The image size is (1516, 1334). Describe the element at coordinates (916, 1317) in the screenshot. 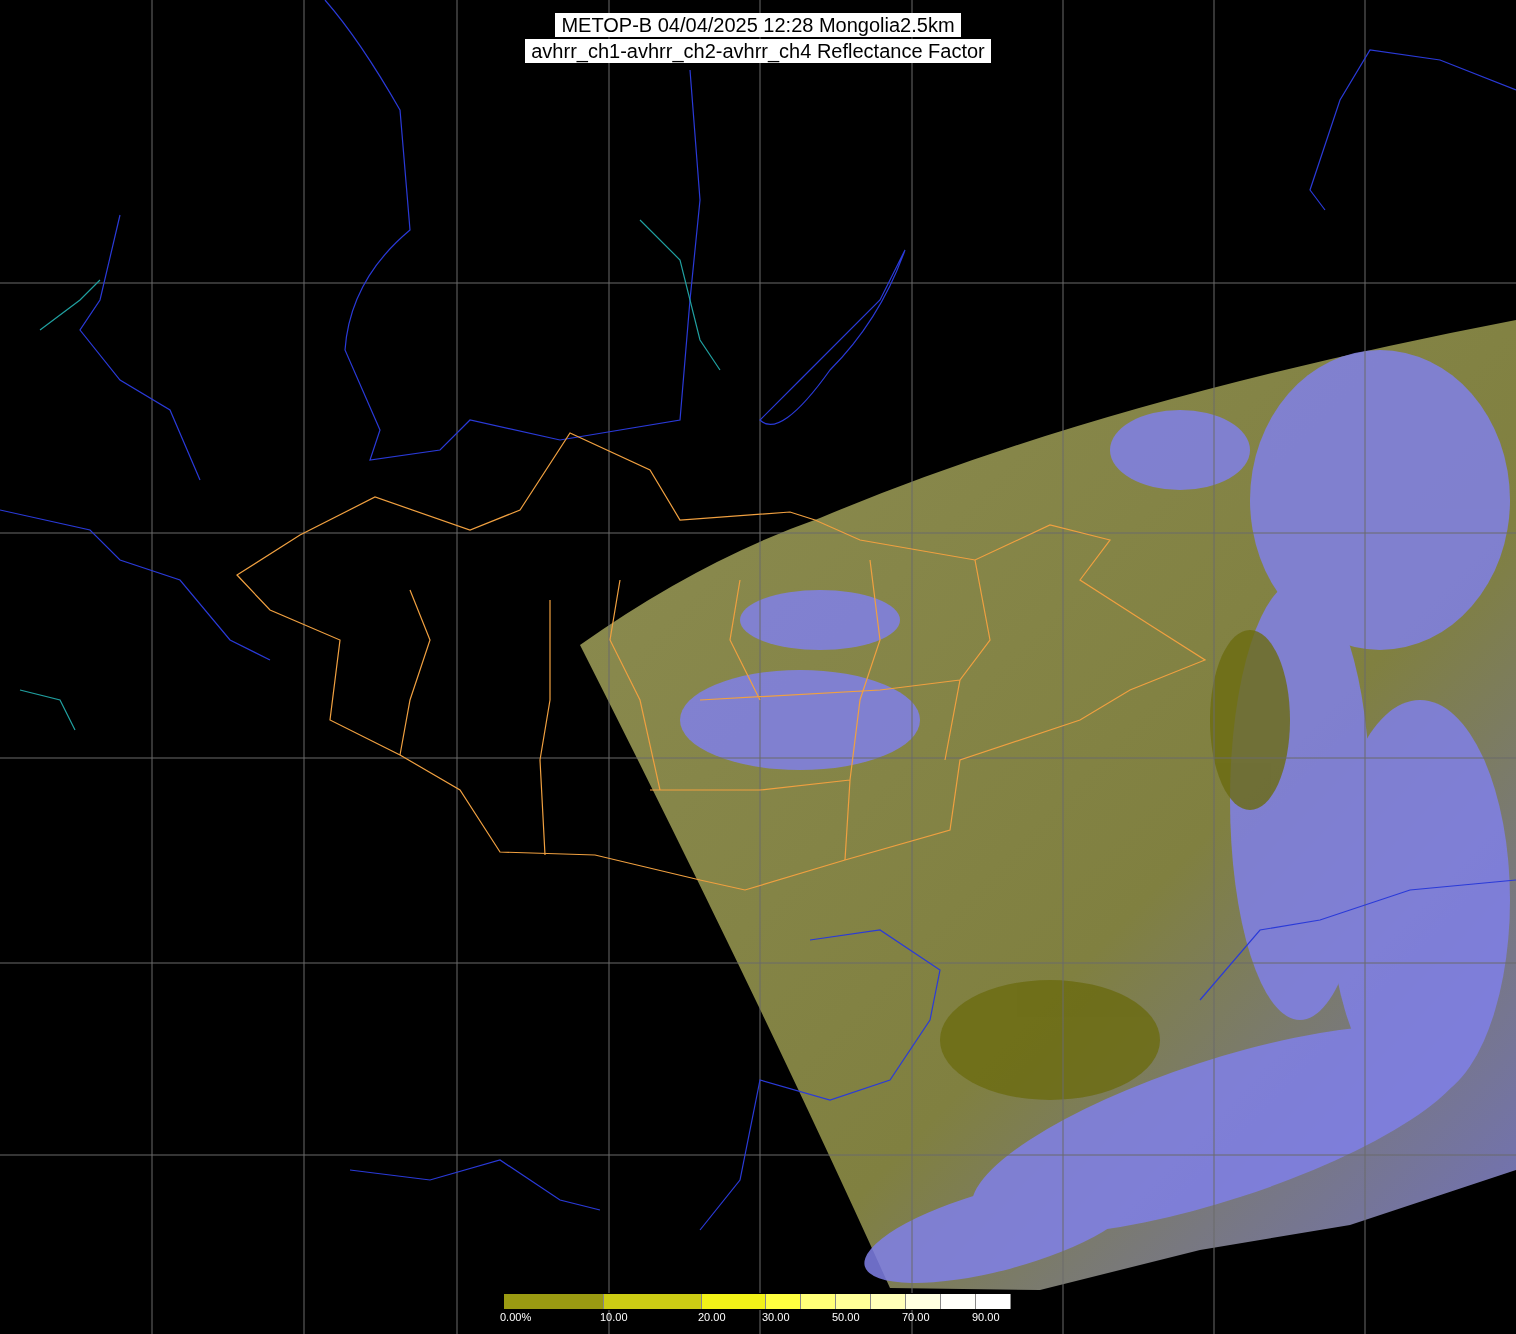

I see `colorbar-label: 70.00` at that location.